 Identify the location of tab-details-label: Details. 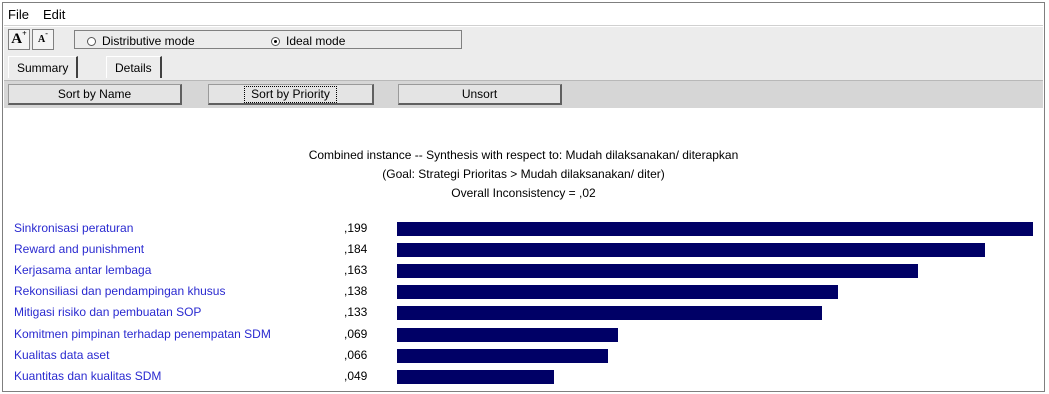
(133, 67).